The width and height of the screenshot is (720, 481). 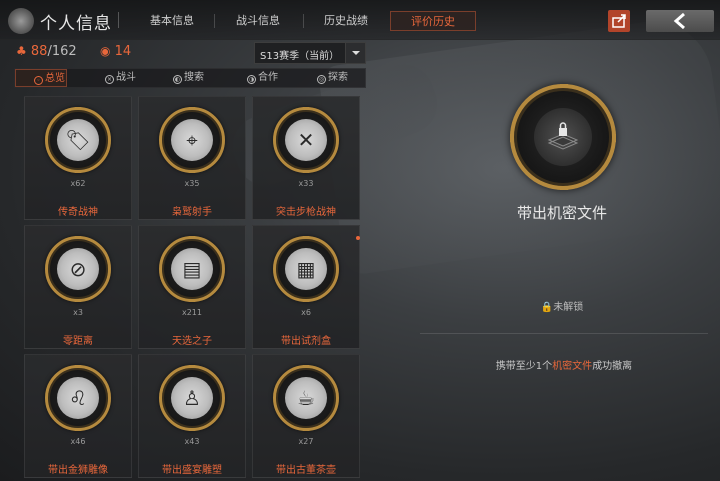 What do you see at coordinates (306, 470) in the screenshot?
I see `achievement-name: 带出古董茶壶` at bounding box center [306, 470].